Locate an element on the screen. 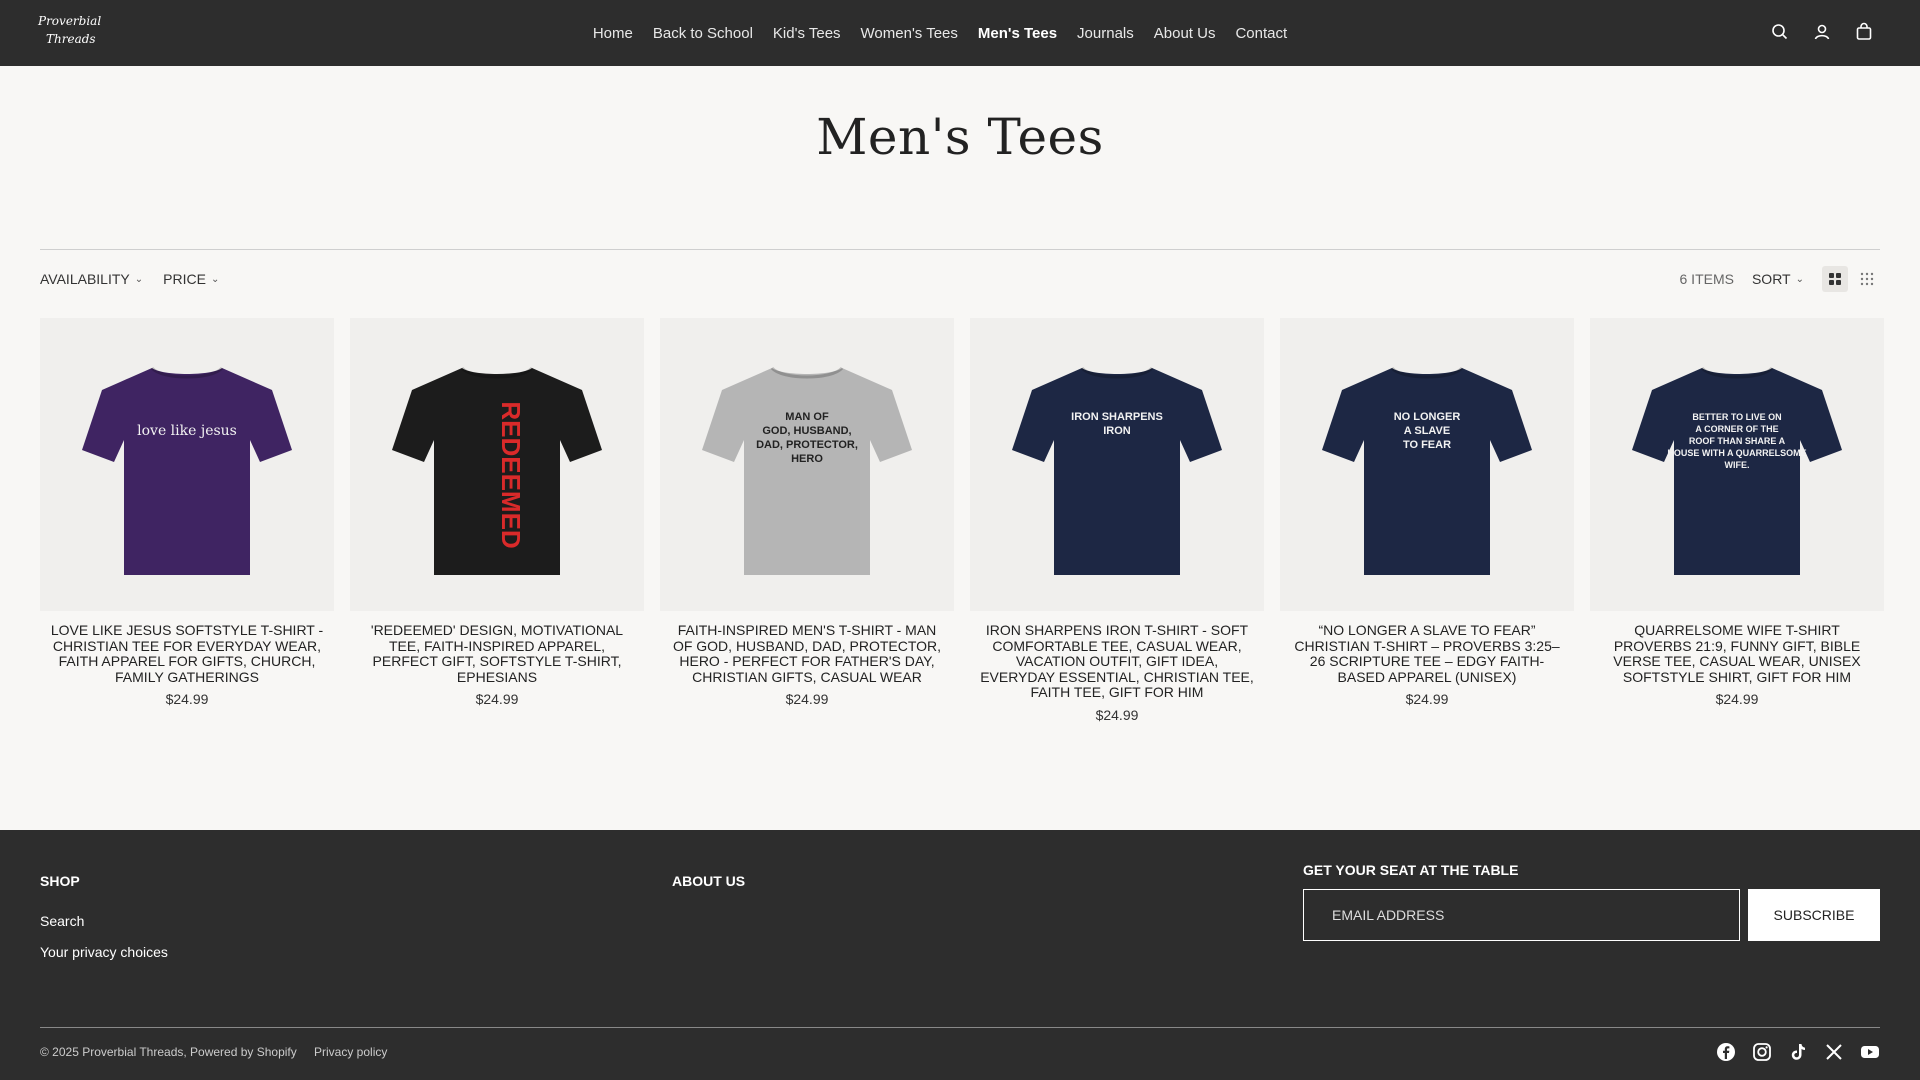  facebook-icon is located at coordinates (1726, 1052).